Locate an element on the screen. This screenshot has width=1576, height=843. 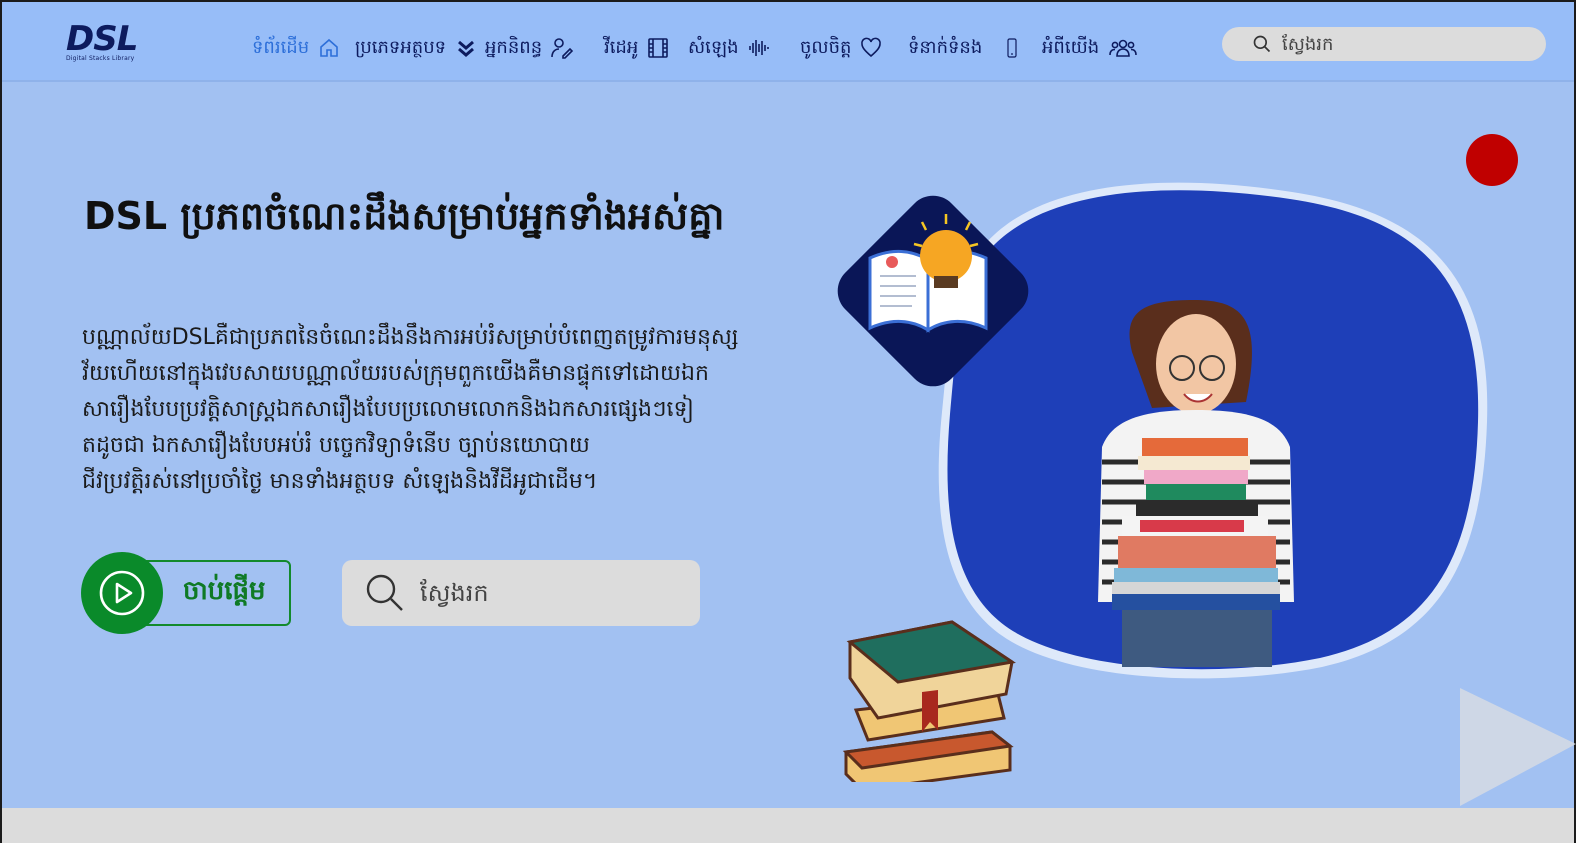
nav-item-home: ទំព័រដើម is located at coordinates (296, 48).